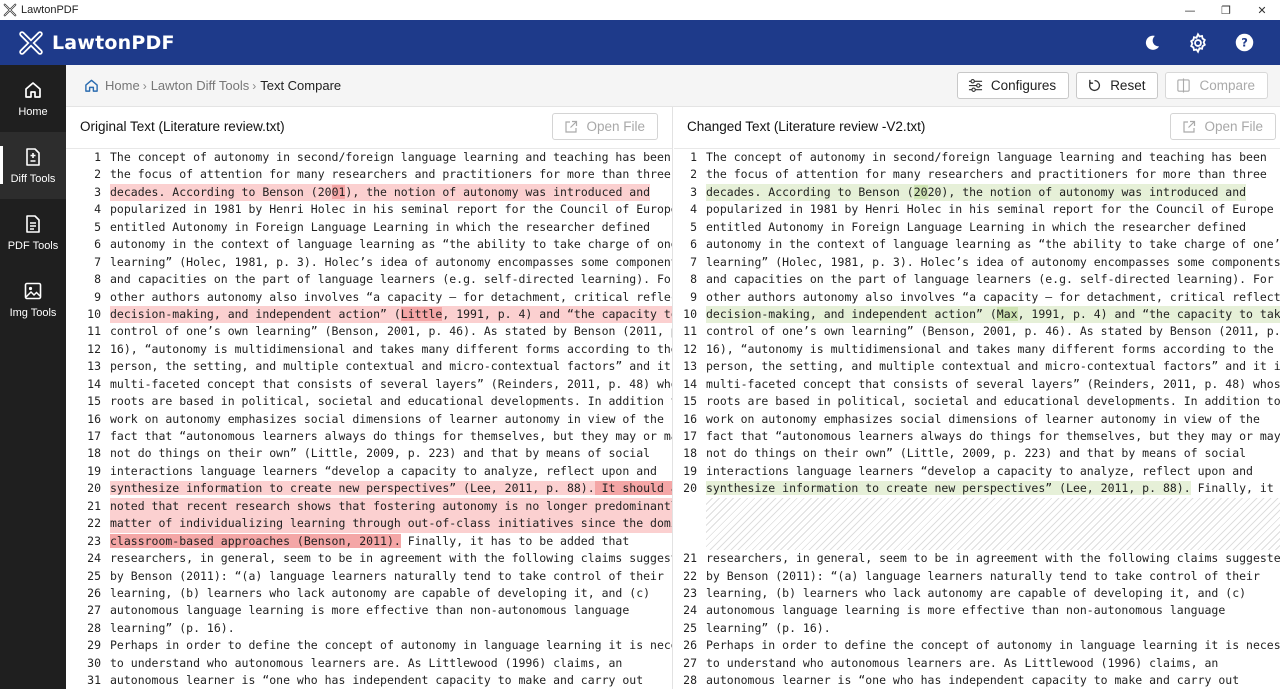 The height and width of the screenshot is (689, 1280). I want to click on moon-icon, so click(1152, 43).